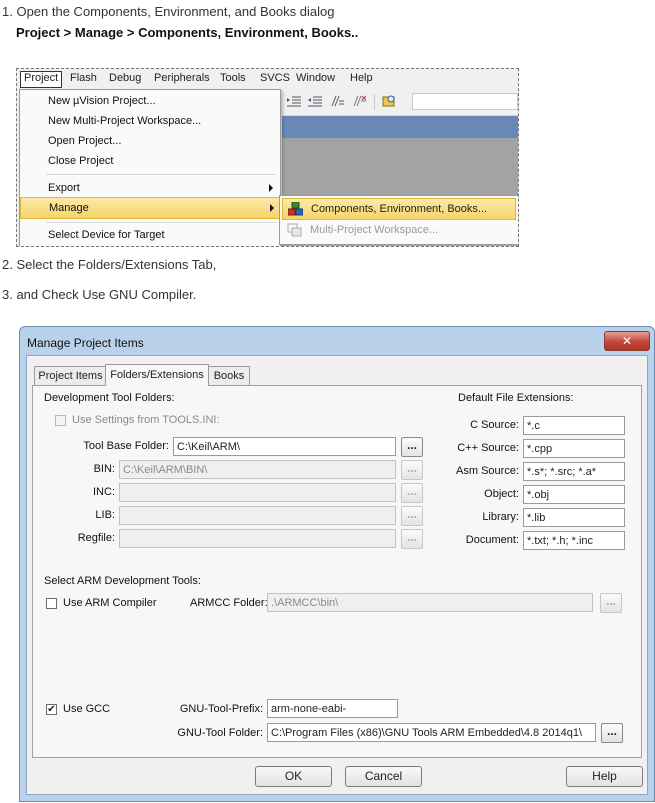  Describe the element at coordinates (516, 398) in the screenshot. I see `file-extensions-heading: Default File Extensions:` at that location.